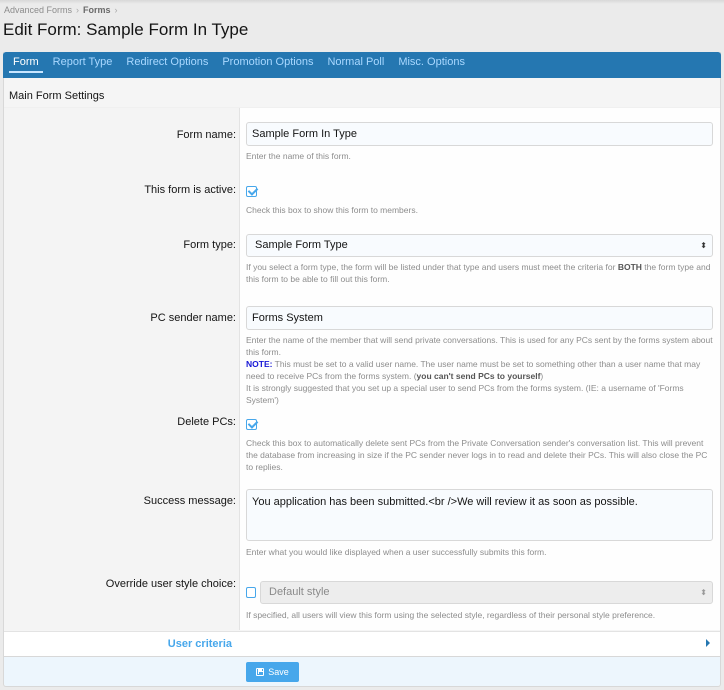 The image size is (724, 690). What do you see at coordinates (267, 65) in the screenshot?
I see `tab-promotion-options: Promotion Options` at bounding box center [267, 65].